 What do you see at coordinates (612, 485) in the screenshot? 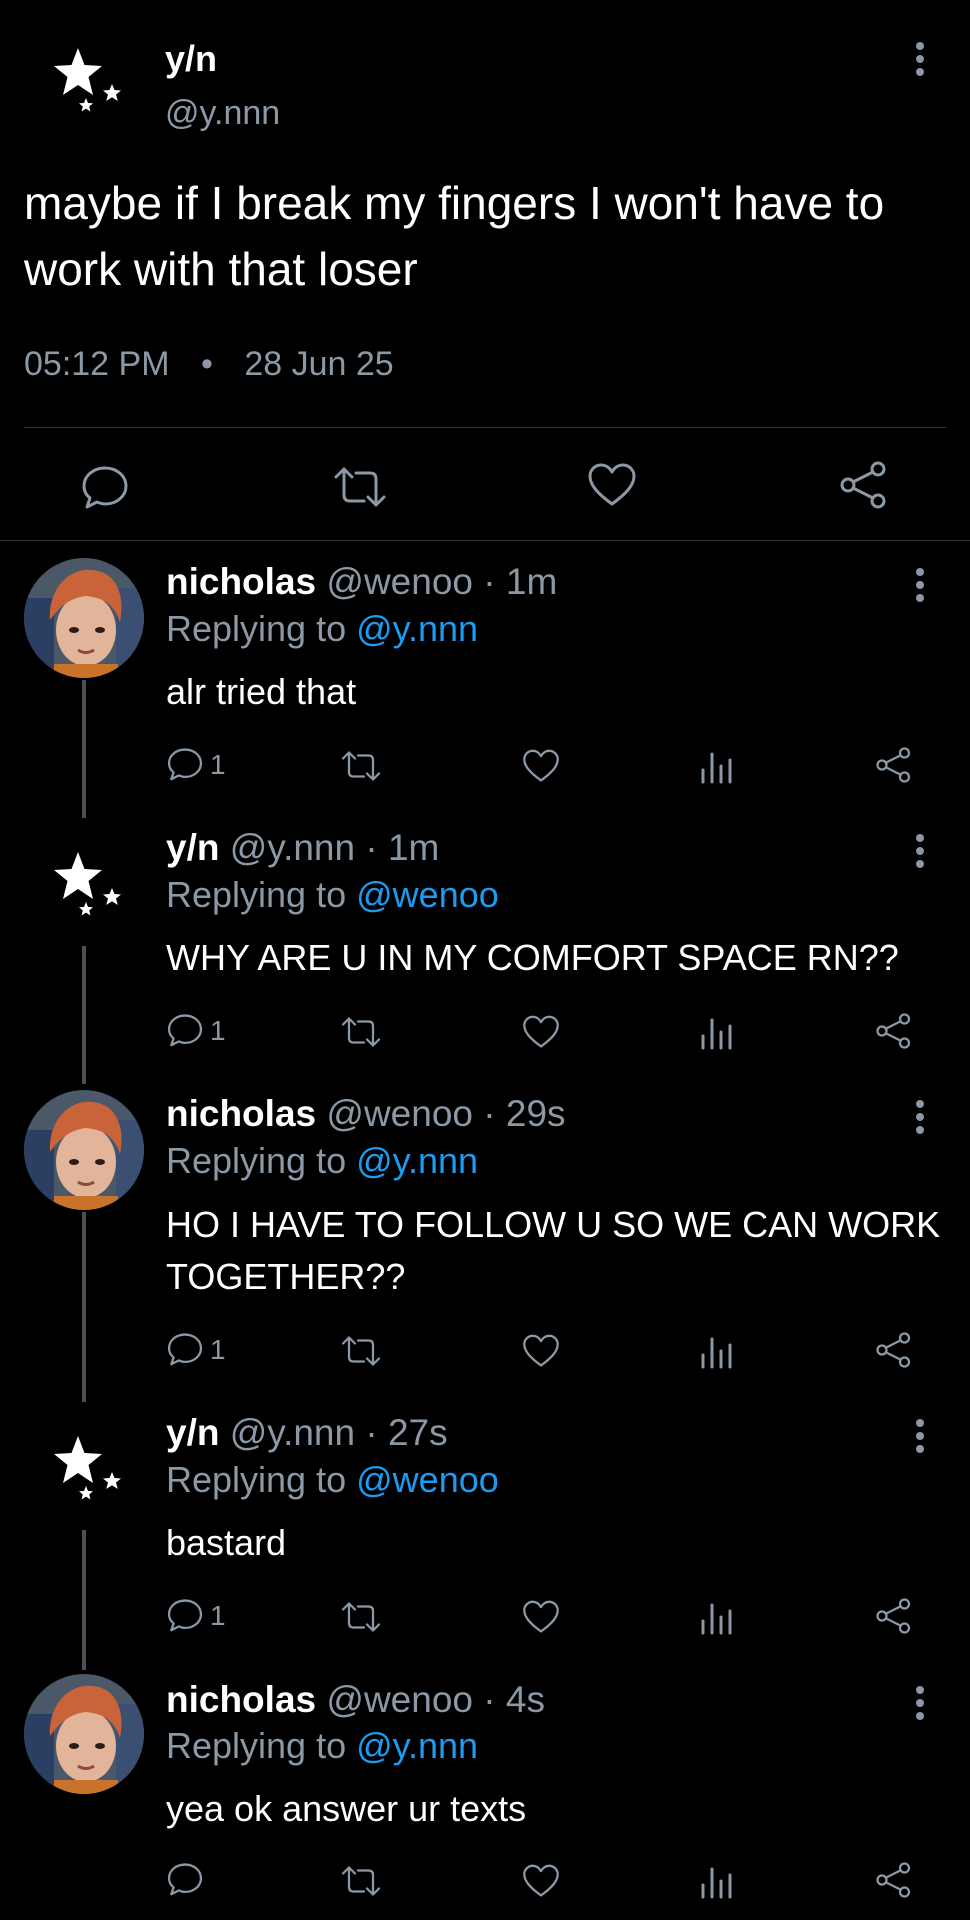
I see `main-like-button` at bounding box center [612, 485].